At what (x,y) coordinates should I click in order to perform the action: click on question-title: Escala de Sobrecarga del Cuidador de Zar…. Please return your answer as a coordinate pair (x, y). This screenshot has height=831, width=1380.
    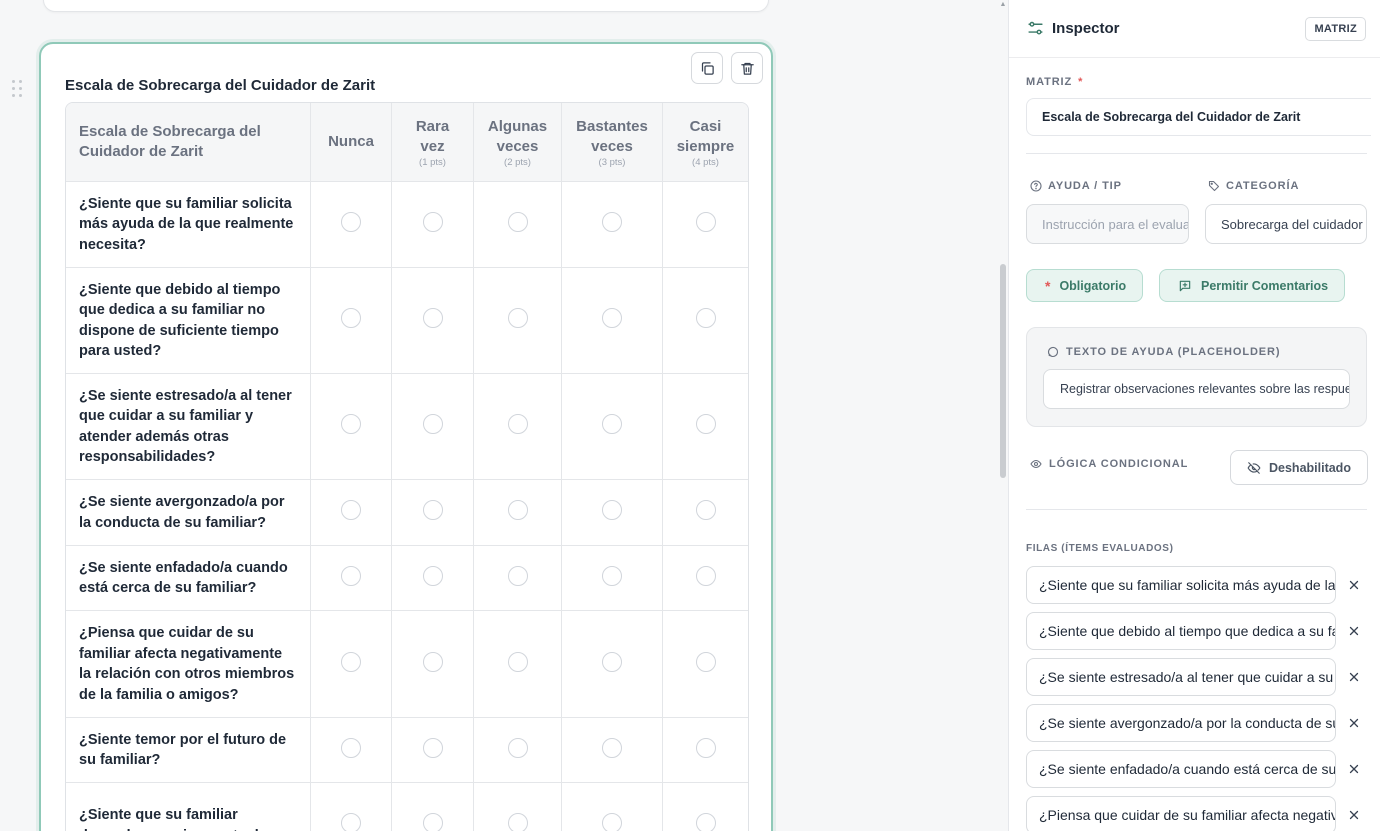
    Looking at the image, I should click on (220, 85).